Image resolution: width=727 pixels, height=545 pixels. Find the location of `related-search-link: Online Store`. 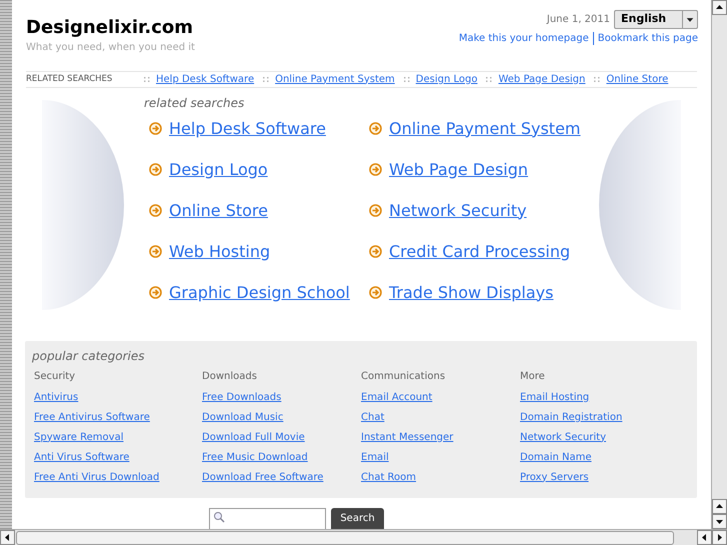

related-search-link: Online Store is located at coordinates (218, 211).